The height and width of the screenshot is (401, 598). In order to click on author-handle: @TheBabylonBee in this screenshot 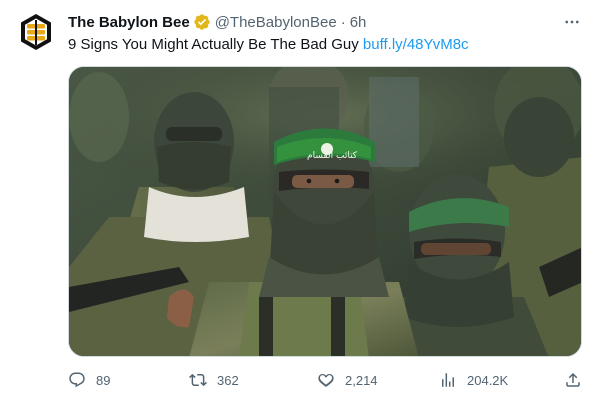, I will do `click(276, 22)`.